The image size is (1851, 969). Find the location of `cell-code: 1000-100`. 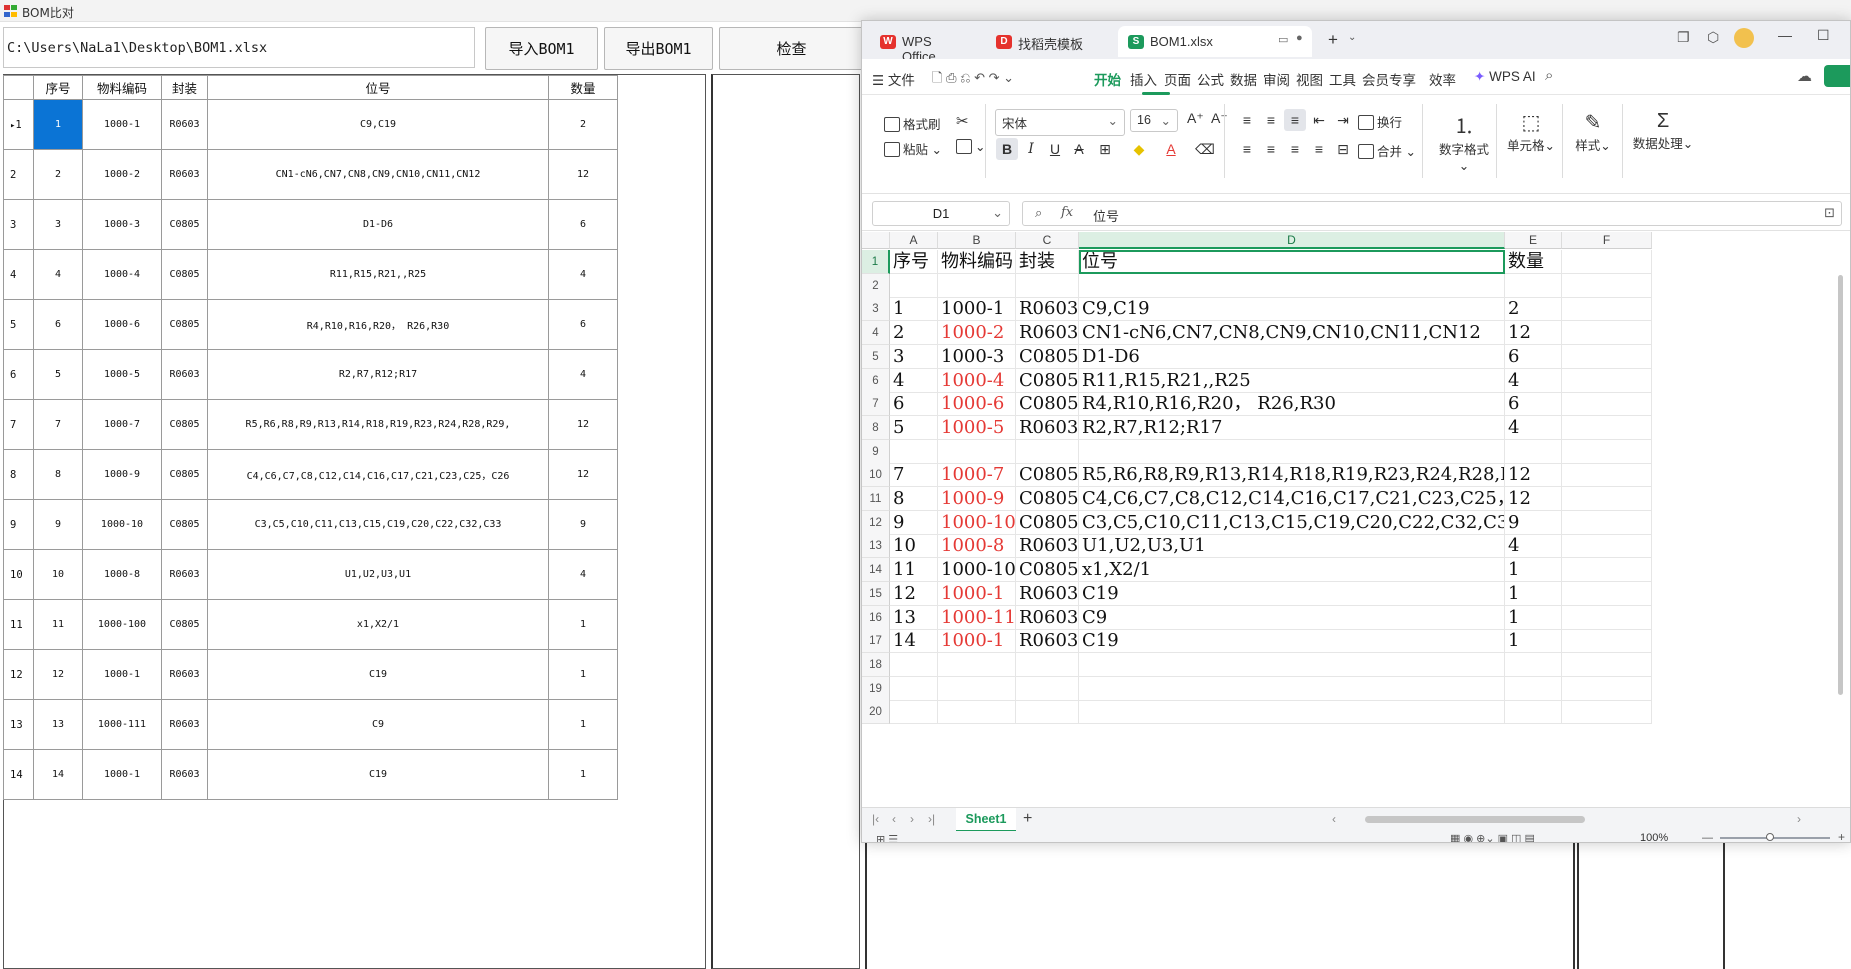

cell-code: 1000-100 is located at coordinates (122, 624).